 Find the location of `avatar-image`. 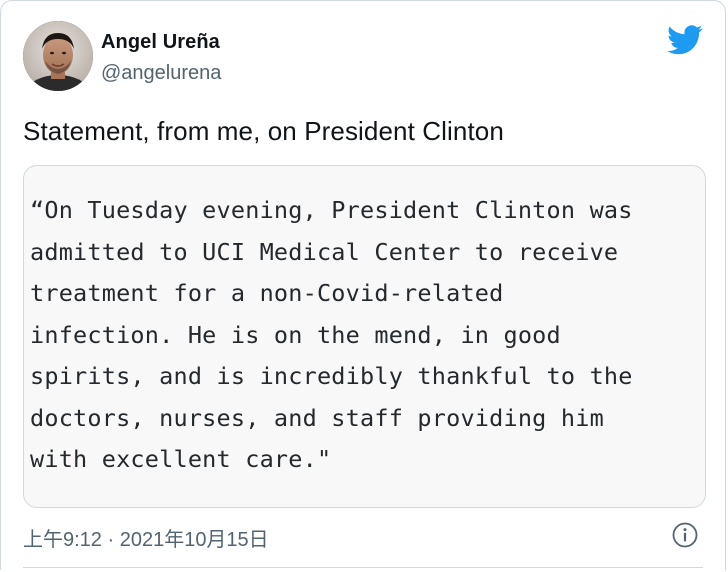

avatar-image is located at coordinates (58, 56).